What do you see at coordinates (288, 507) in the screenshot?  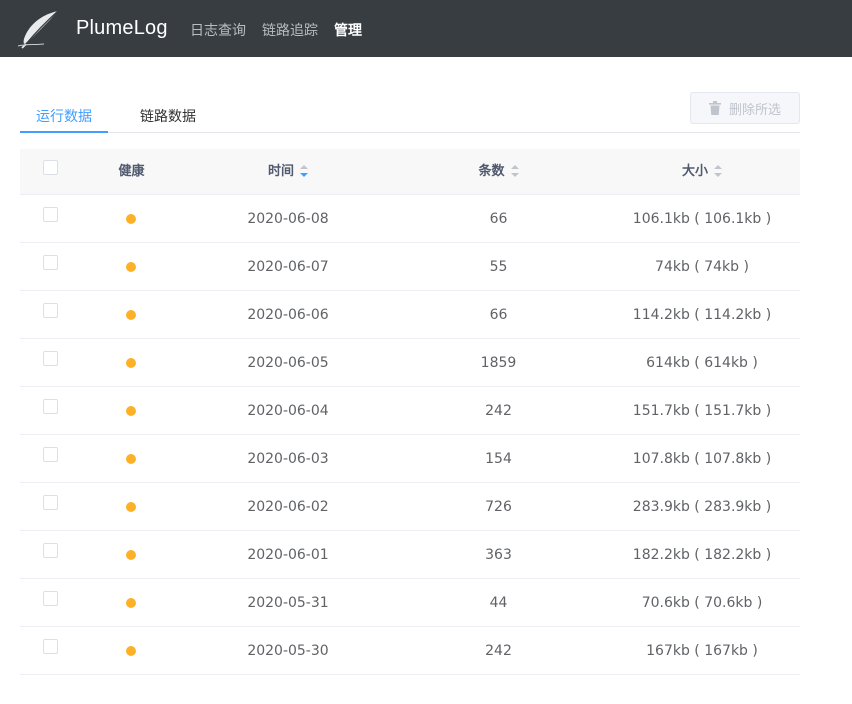 I see `cell-date: 2020-06-02` at bounding box center [288, 507].